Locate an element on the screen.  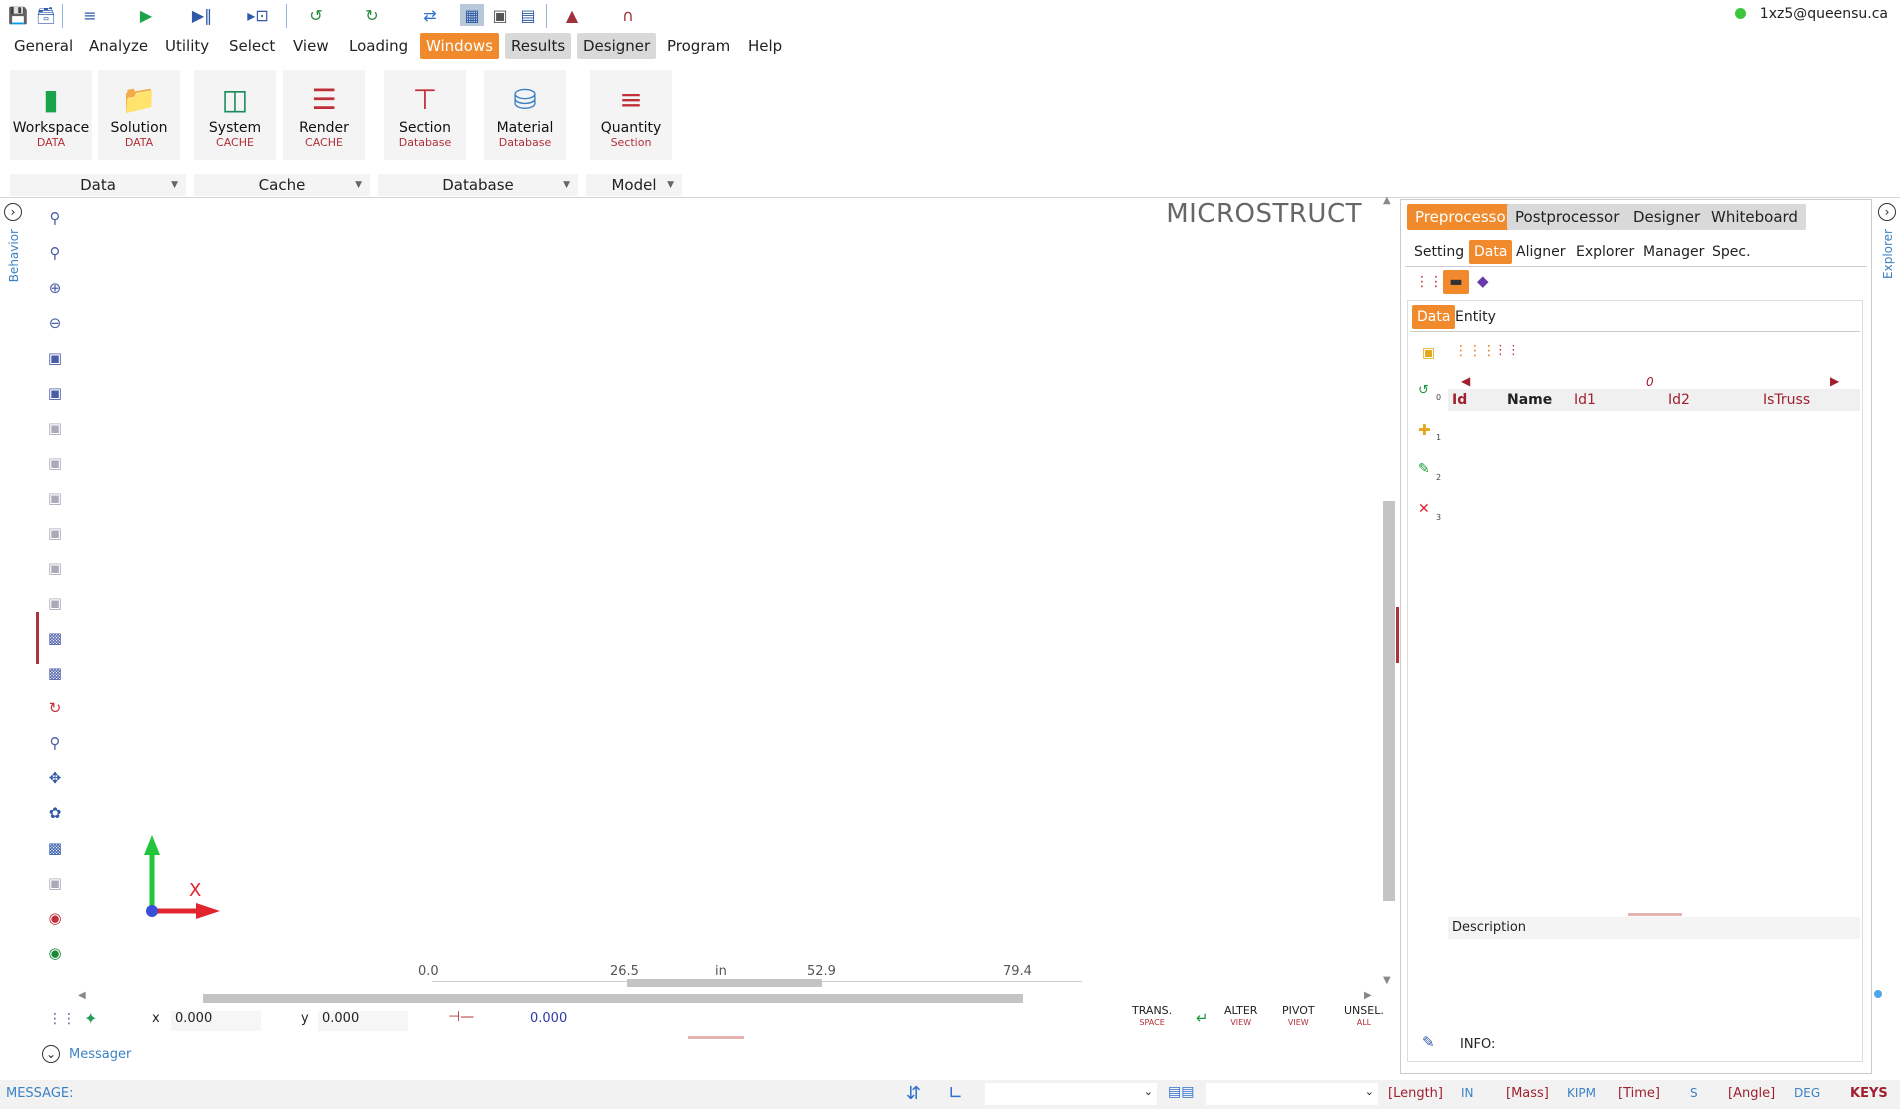
section-view-icon: ▩ is located at coordinates (55, 848).